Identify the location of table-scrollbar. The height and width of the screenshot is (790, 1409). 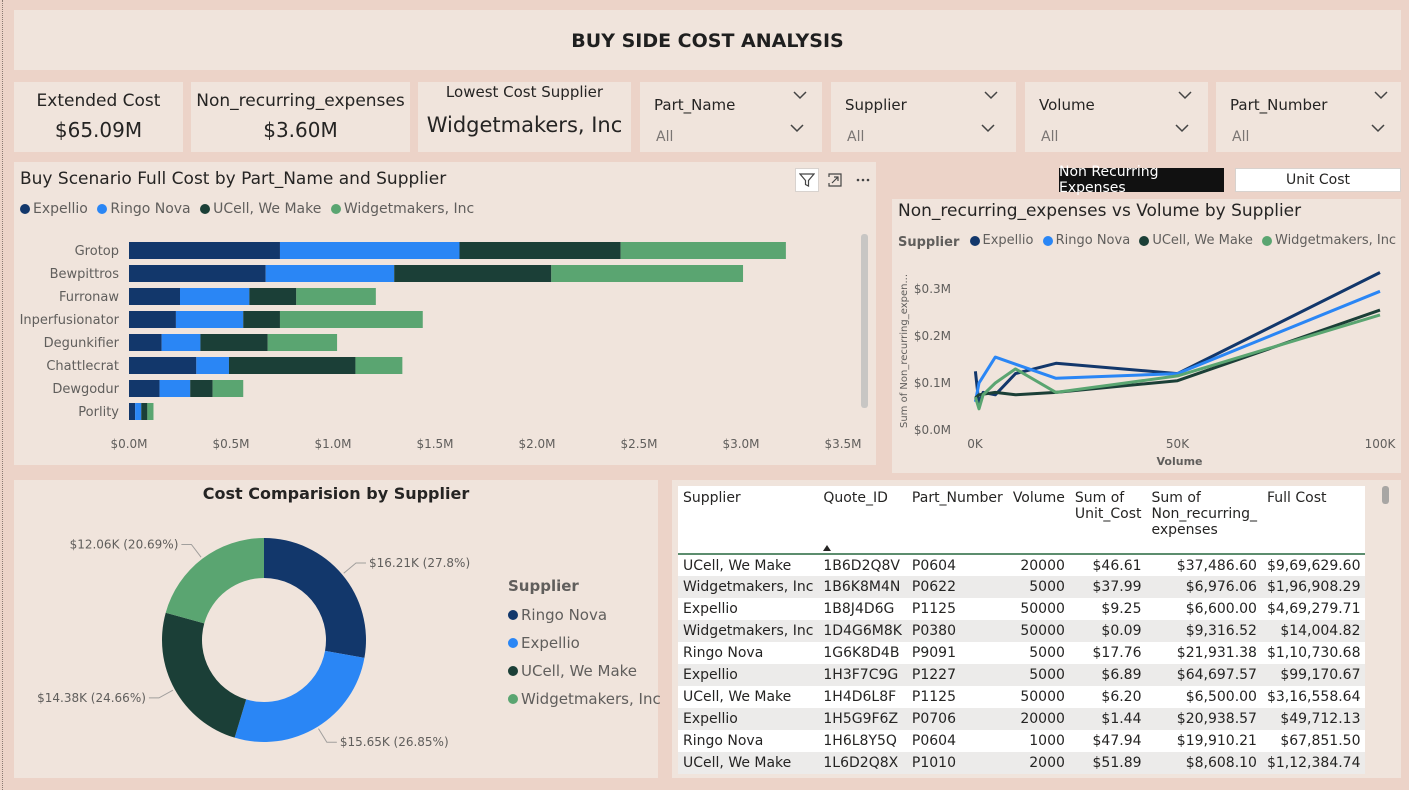
(1385, 495).